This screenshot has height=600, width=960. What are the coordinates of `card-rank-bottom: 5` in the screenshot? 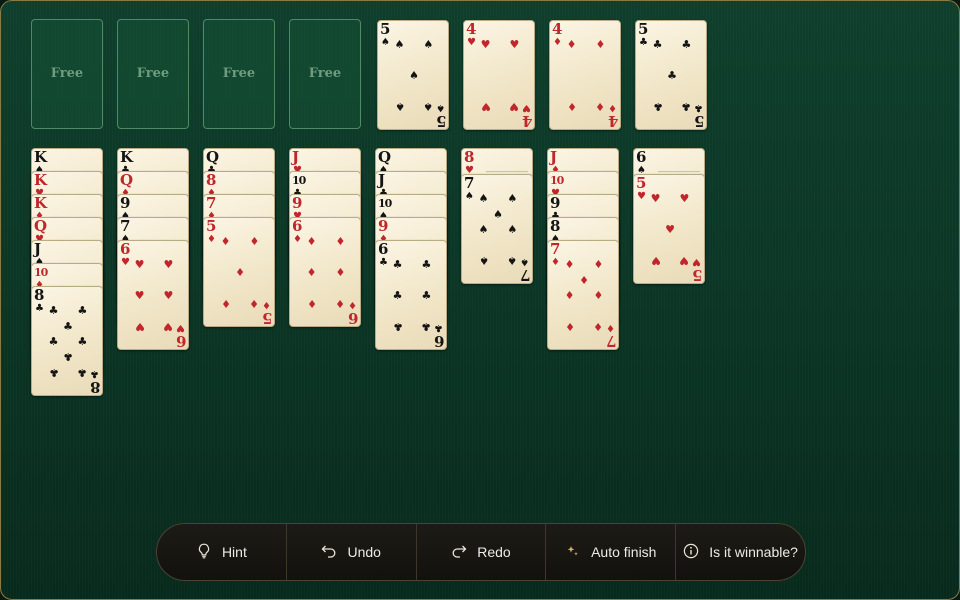 It's located at (266, 318).